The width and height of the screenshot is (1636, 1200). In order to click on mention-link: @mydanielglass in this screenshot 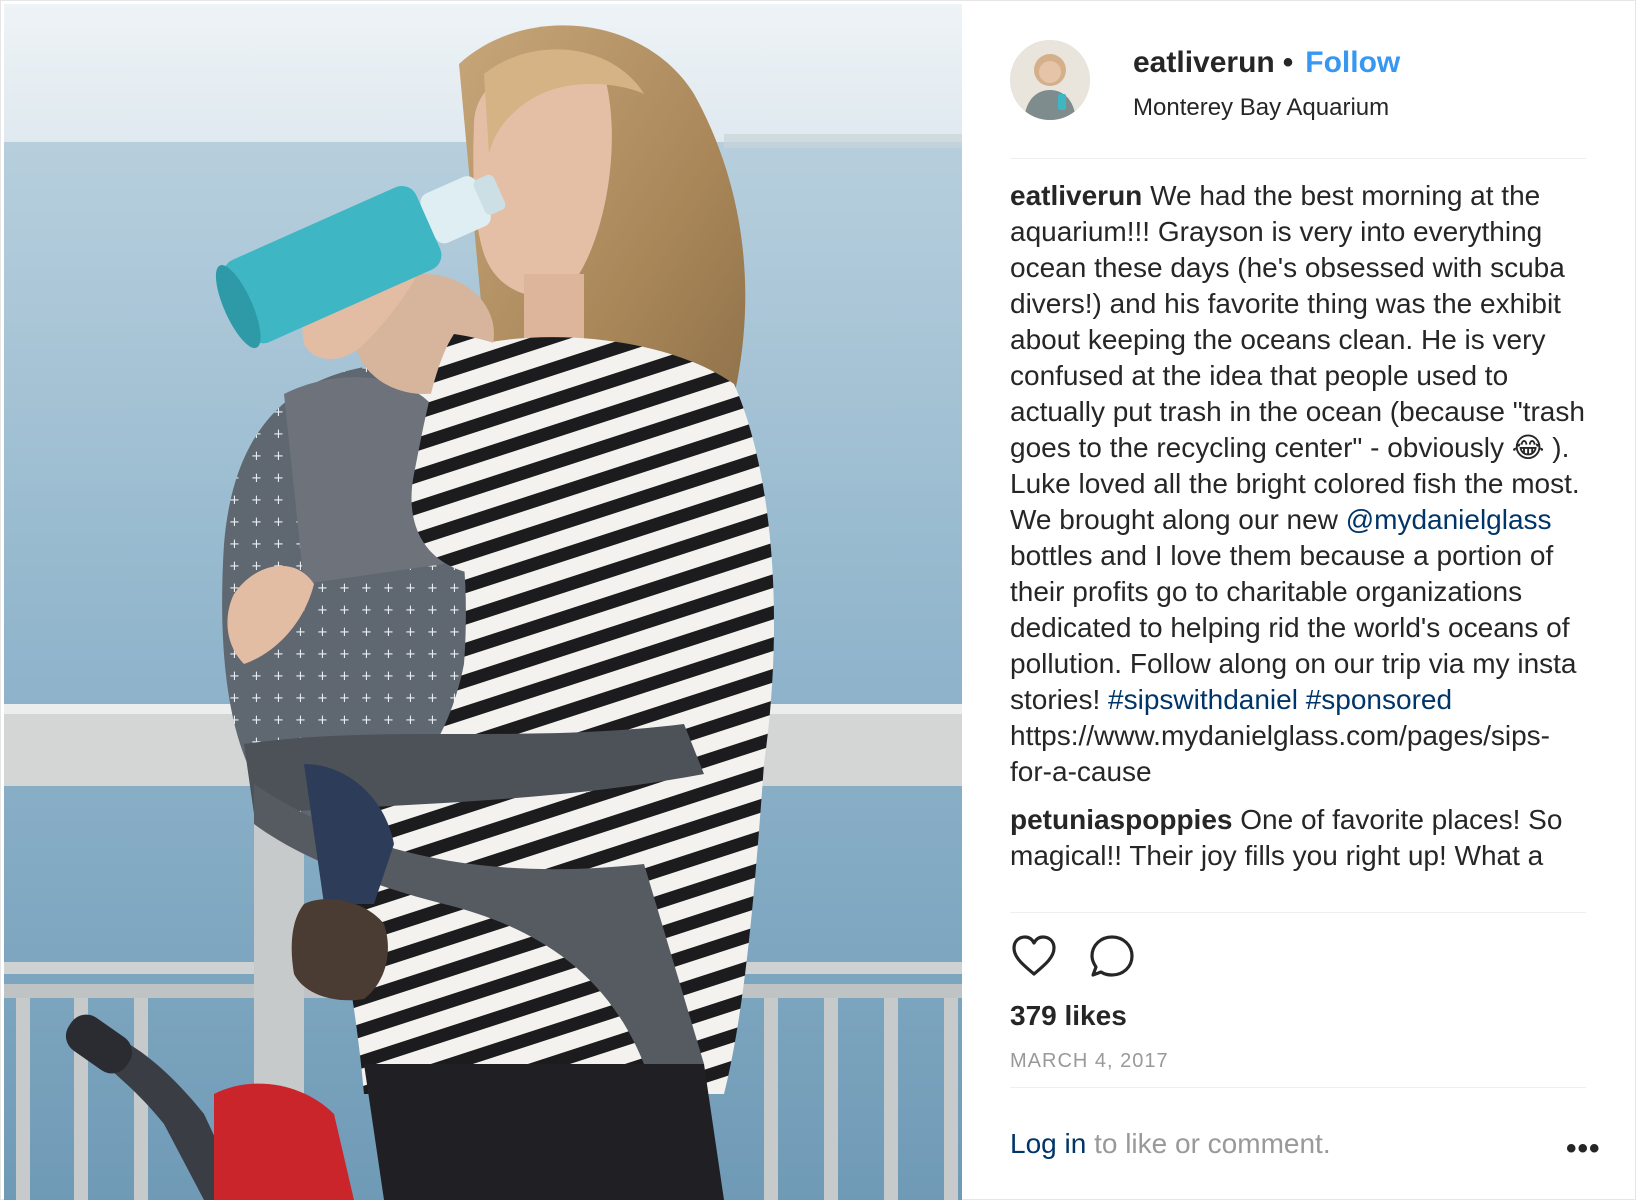, I will do `click(1449, 519)`.